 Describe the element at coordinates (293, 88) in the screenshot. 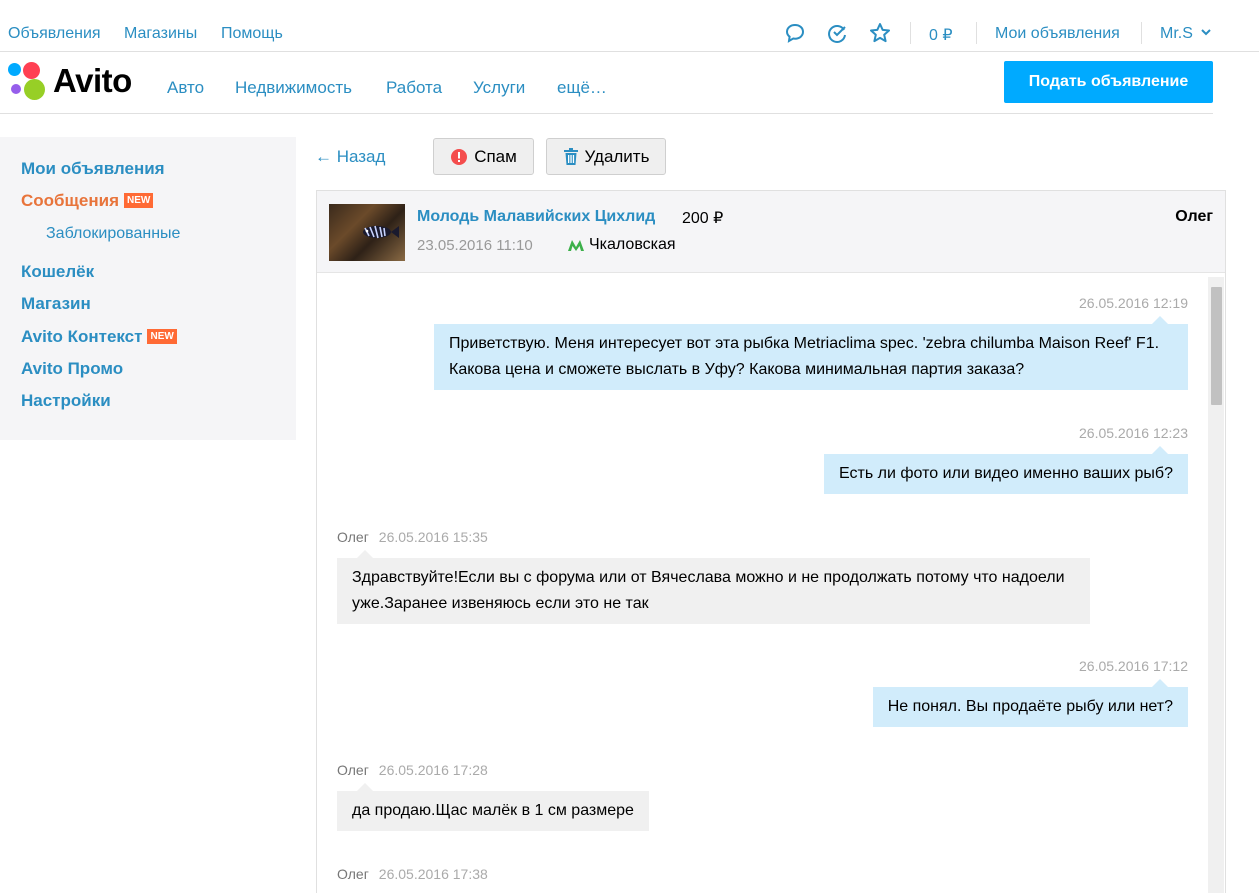

I see `nav-realty: Недвижимость` at that location.